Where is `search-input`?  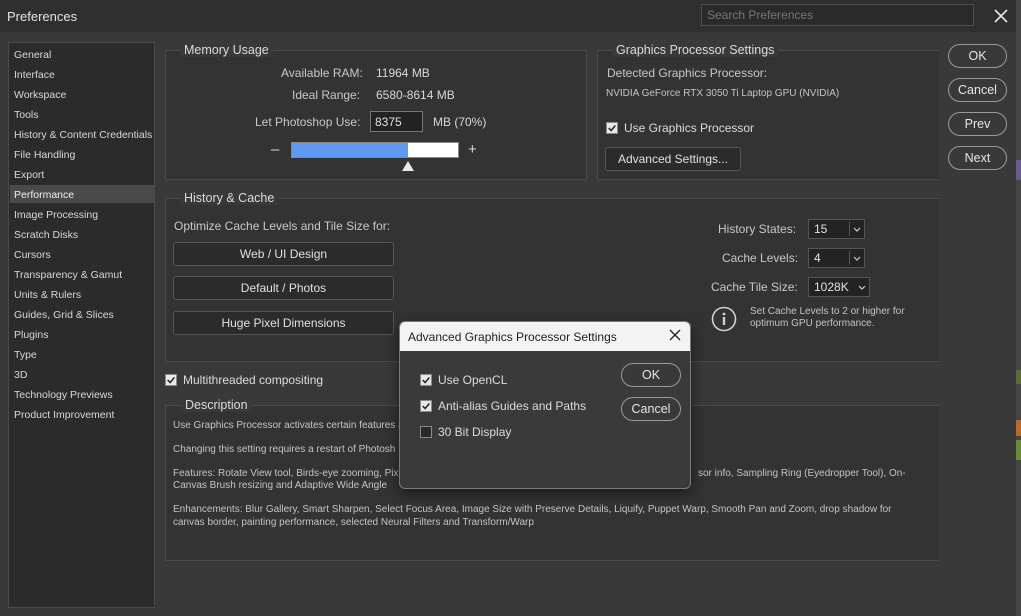
search-input is located at coordinates (837, 15).